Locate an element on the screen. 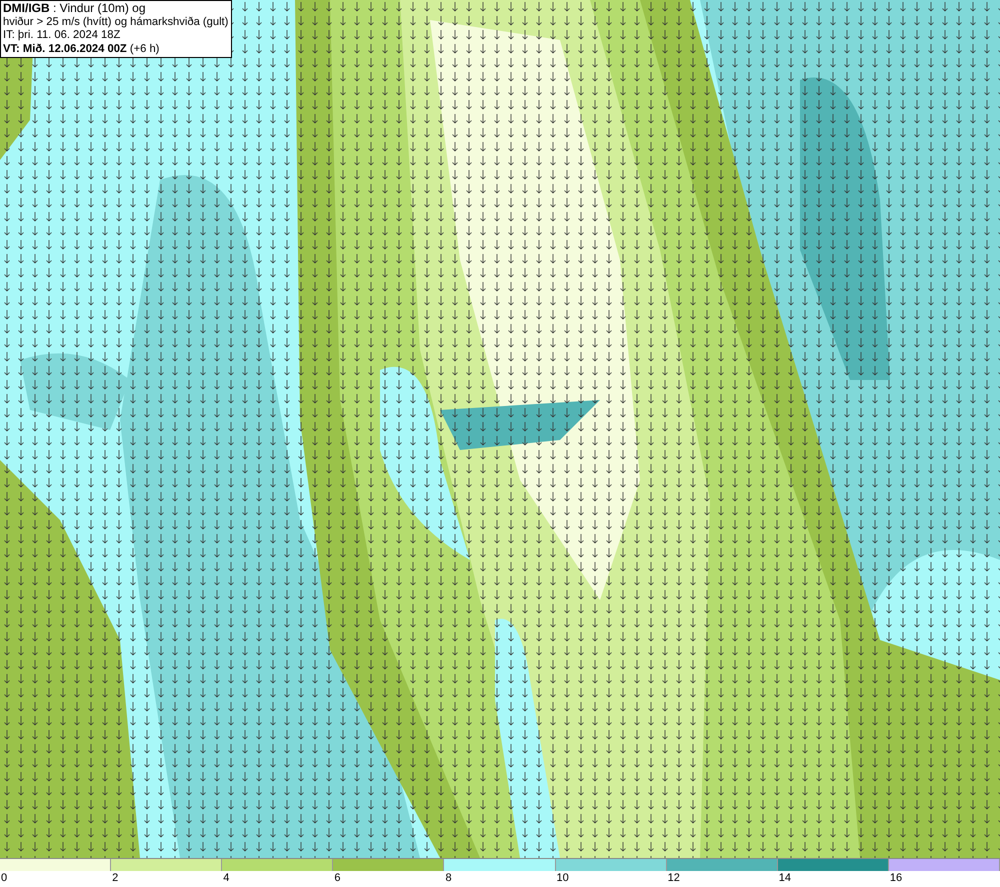 The width and height of the screenshot is (1000, 887). legend-label: 16 is located at coordinates (896, 878).